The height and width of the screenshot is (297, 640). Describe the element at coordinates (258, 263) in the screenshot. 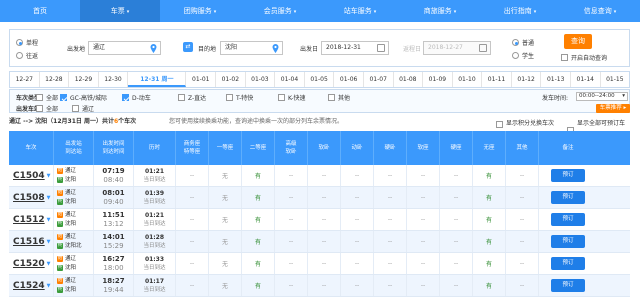

I see `seat-cell: 有` at that location.